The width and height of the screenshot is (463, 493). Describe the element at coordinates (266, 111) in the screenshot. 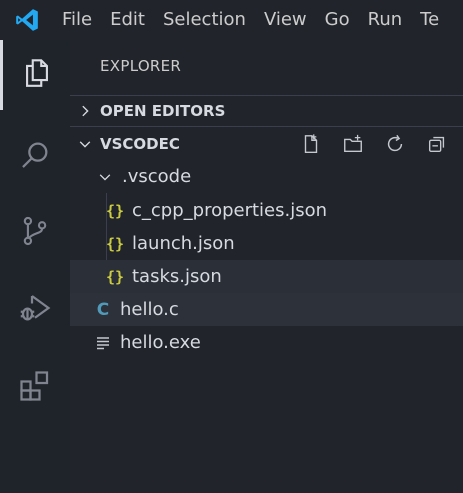

I see `open-editors-section-header: OPEN EDITORS` at that location.